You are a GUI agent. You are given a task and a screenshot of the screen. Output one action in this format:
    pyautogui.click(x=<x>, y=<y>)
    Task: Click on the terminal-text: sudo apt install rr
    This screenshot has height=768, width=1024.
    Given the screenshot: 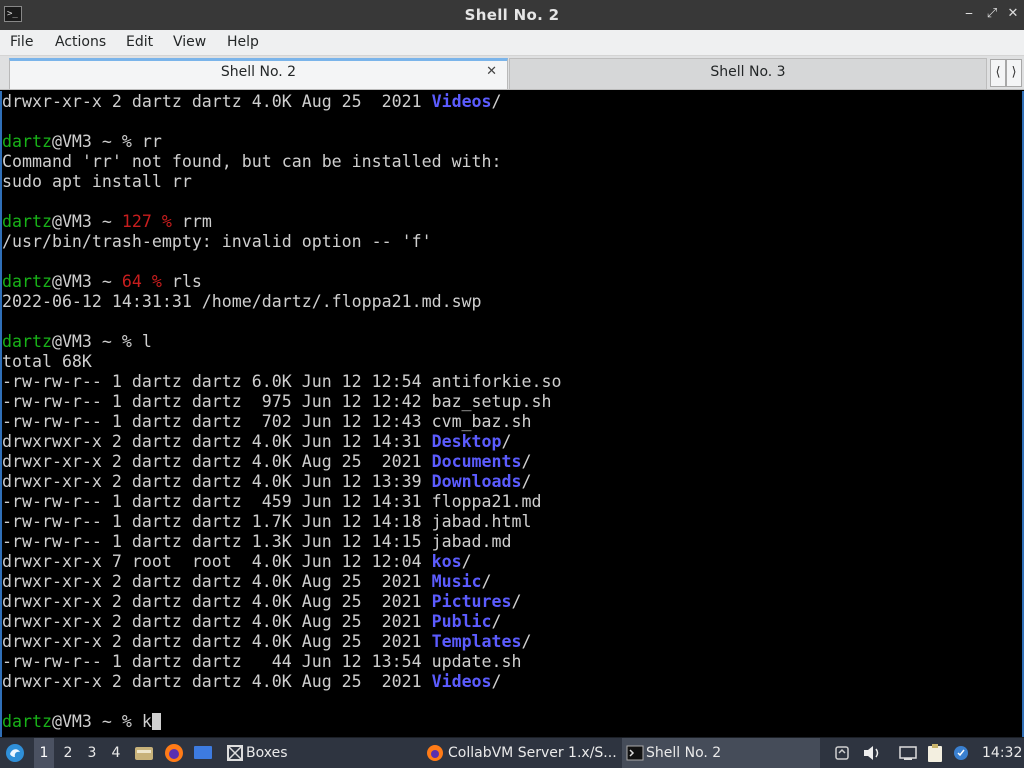 What is the action you would take?
    pyautogui.click(x=97, y=181)
    